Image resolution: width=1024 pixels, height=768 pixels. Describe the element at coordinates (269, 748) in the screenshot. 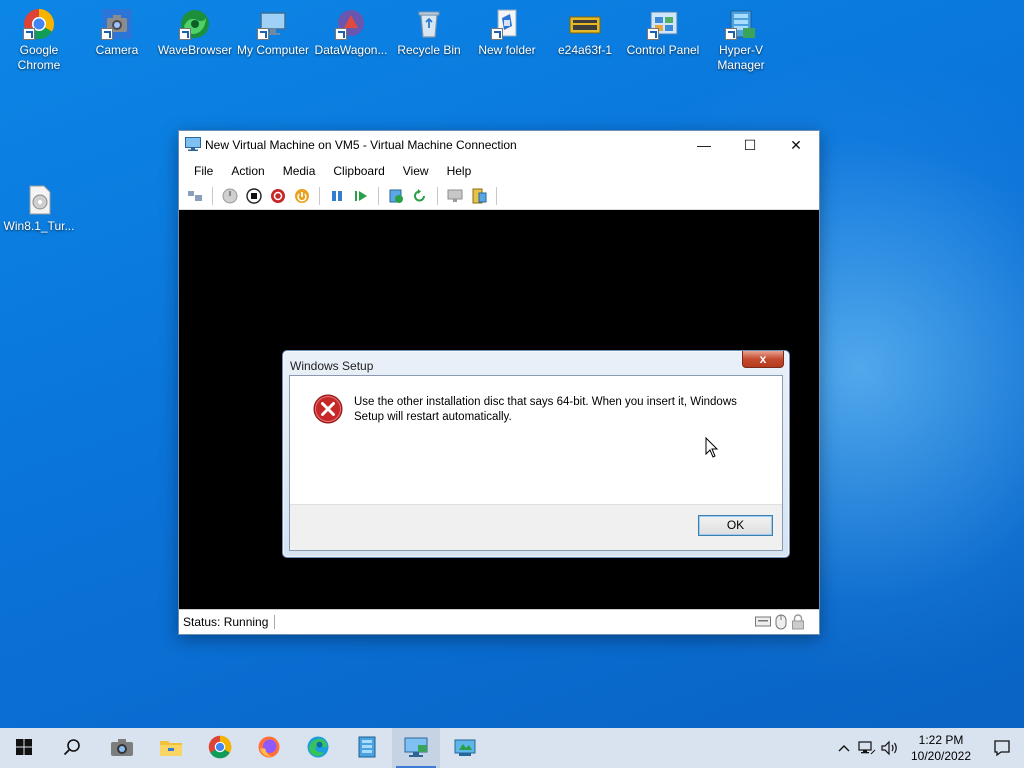

I see `taskbar-firefox` at that location.